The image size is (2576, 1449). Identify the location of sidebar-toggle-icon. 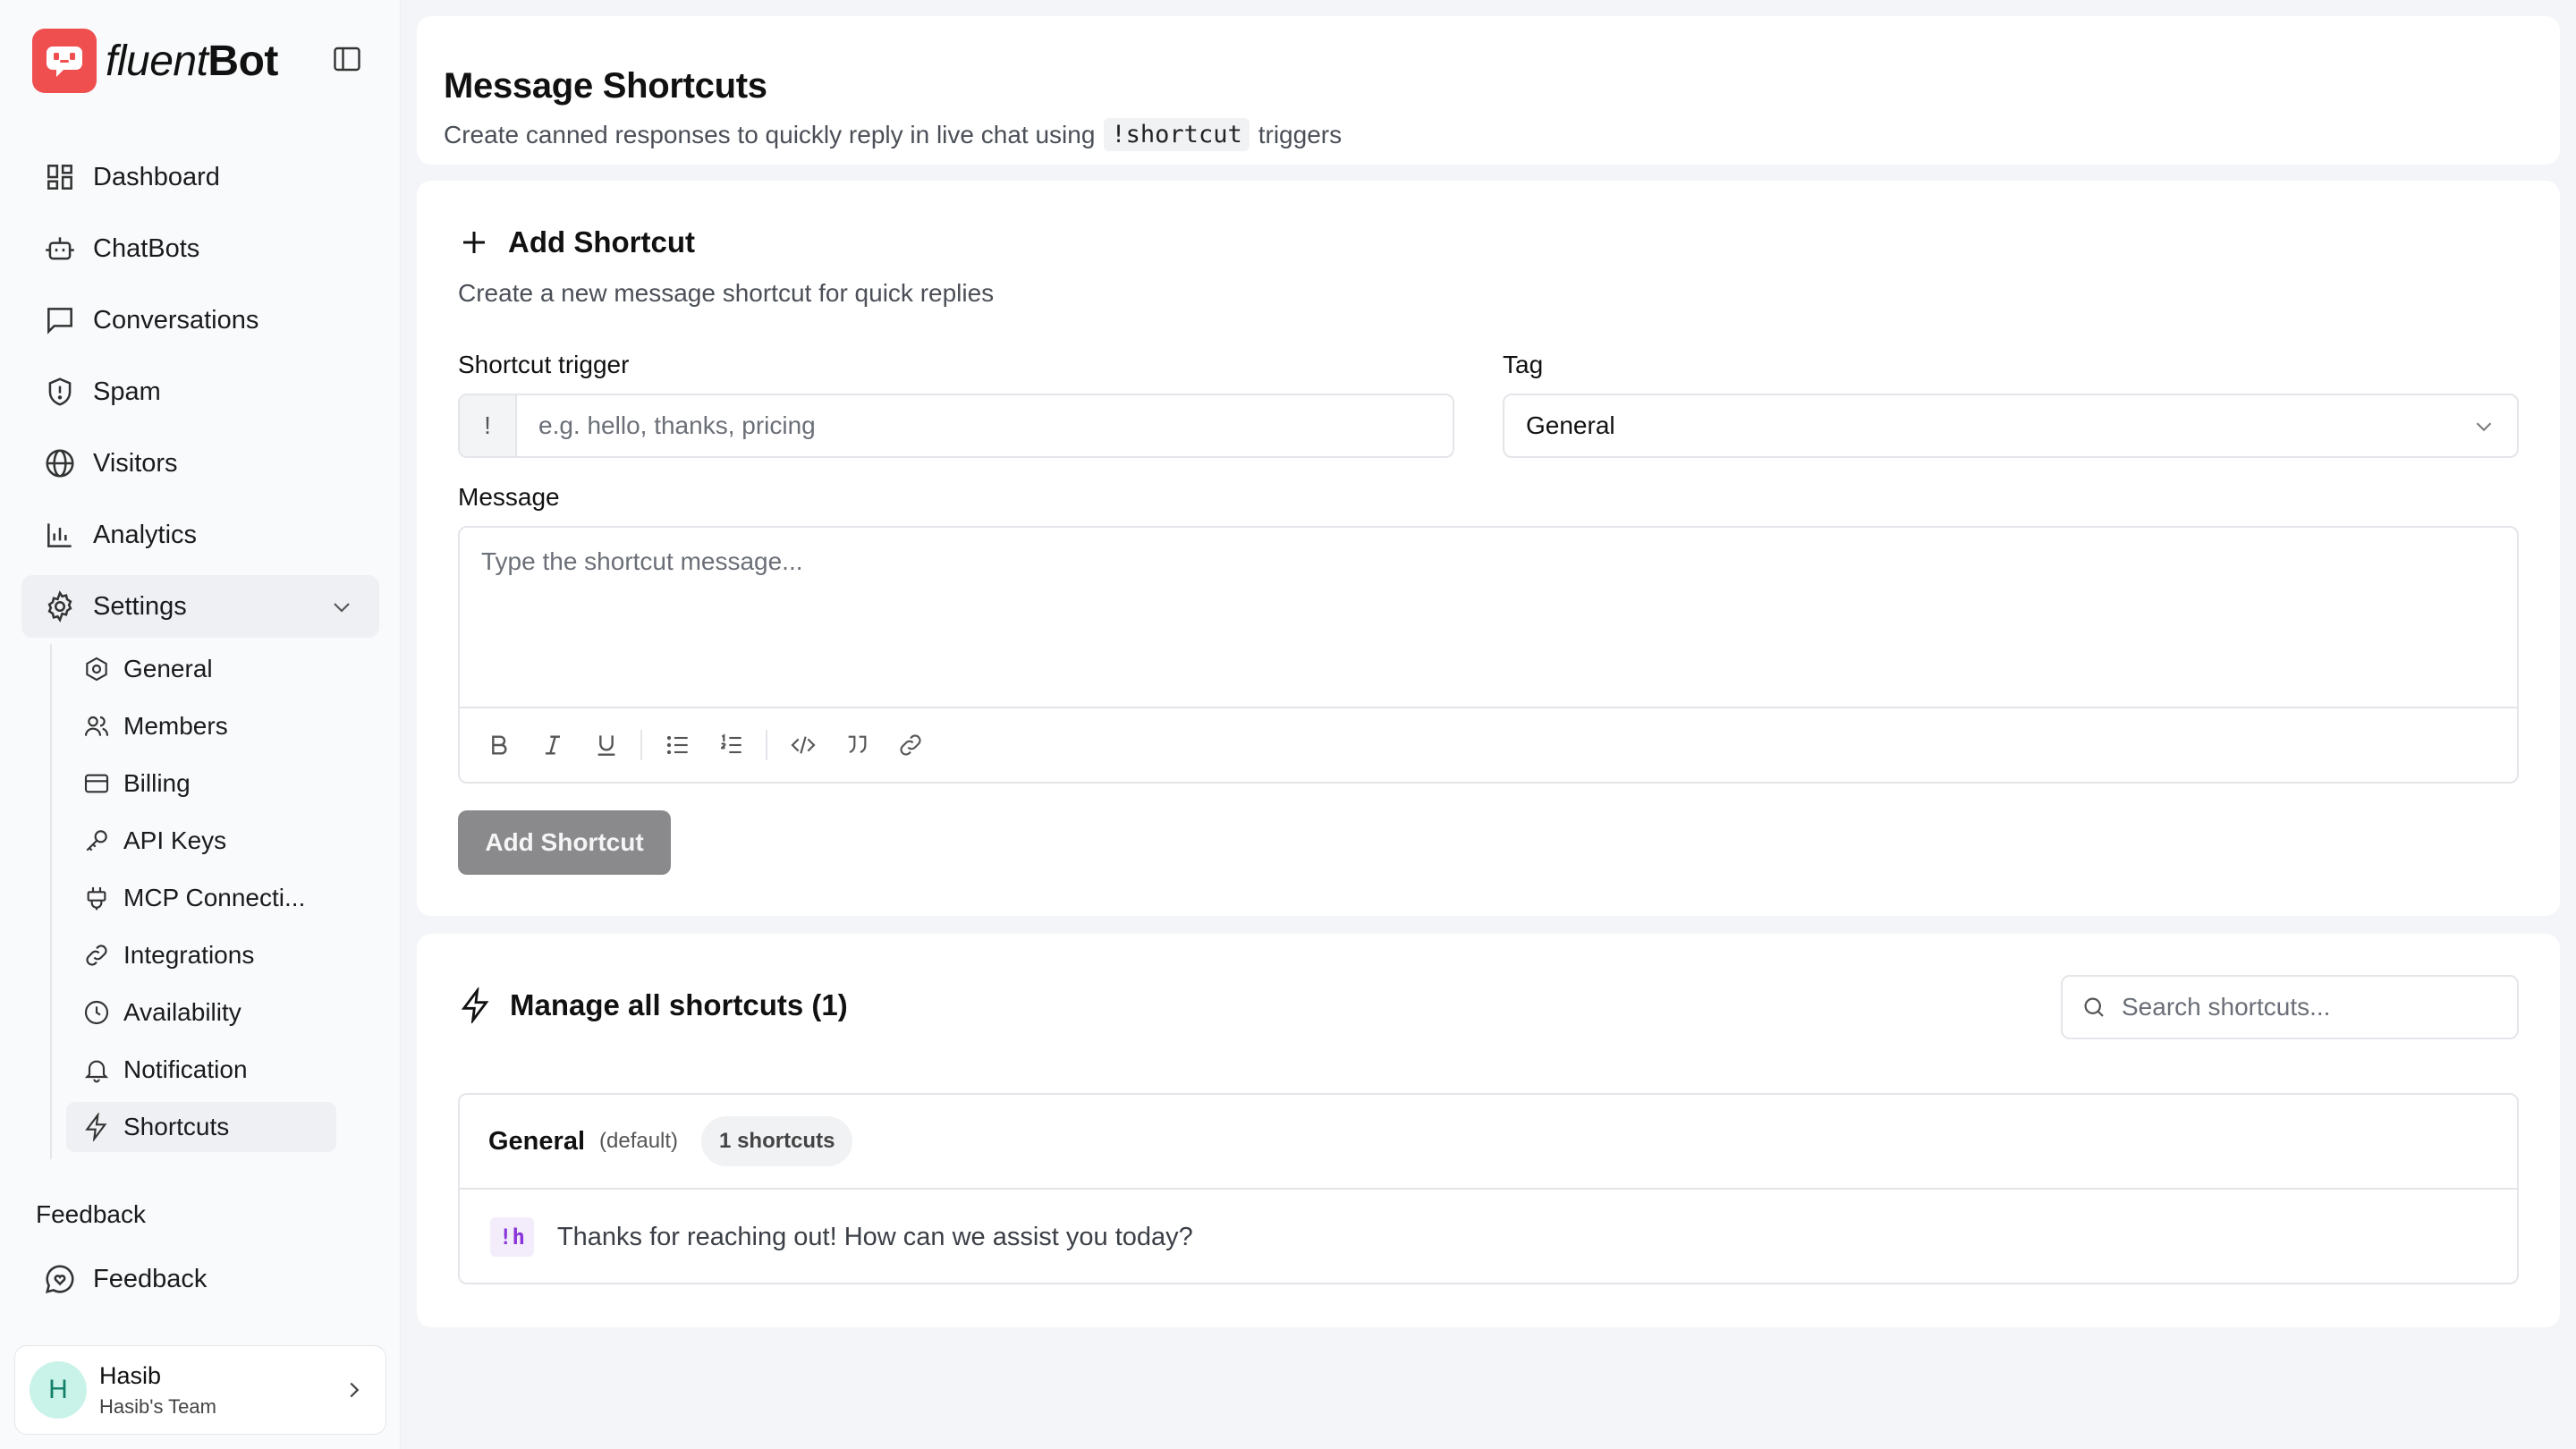
(347, 59).